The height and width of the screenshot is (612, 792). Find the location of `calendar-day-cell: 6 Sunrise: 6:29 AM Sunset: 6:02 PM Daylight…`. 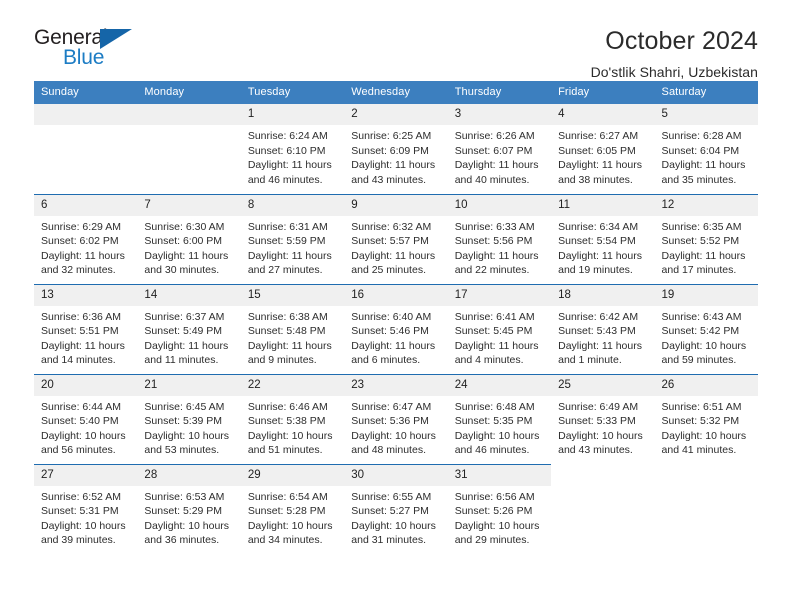

calendar-day-cell: 6 Sunrise: 6:29 AM Sunset: 6:02 PM Daylight… is located at coordinates (86, 238).